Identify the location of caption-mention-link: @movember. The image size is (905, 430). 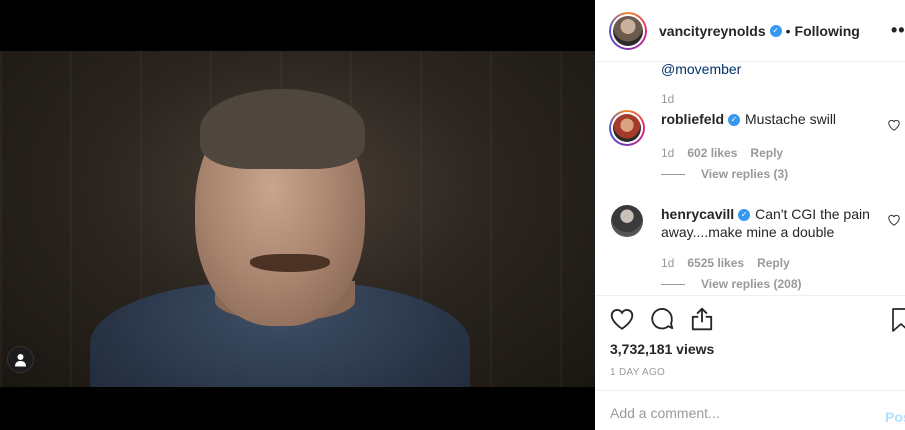
(701, 69).